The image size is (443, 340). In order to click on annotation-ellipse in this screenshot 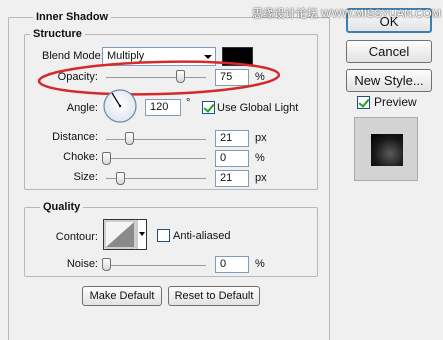, I will do `click(159, 78)`.